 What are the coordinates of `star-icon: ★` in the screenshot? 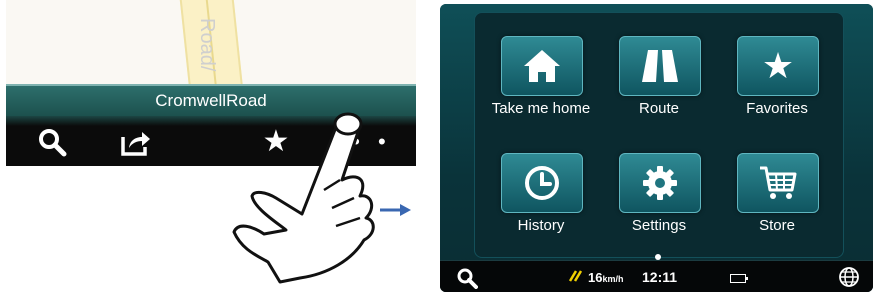 It's located at (778, 65).